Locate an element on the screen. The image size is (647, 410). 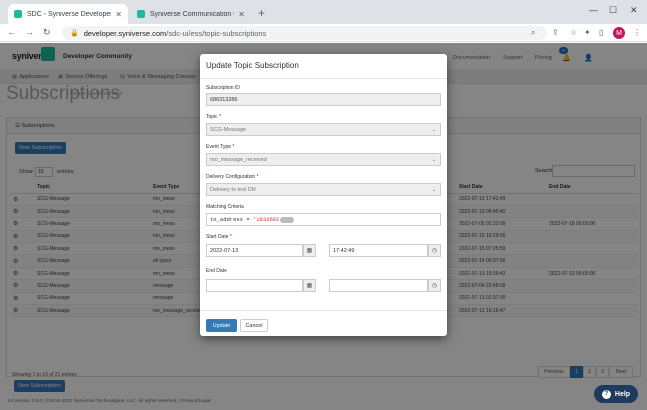
modal-header: Update Topic Subscription is located at coordinates (323, 66).